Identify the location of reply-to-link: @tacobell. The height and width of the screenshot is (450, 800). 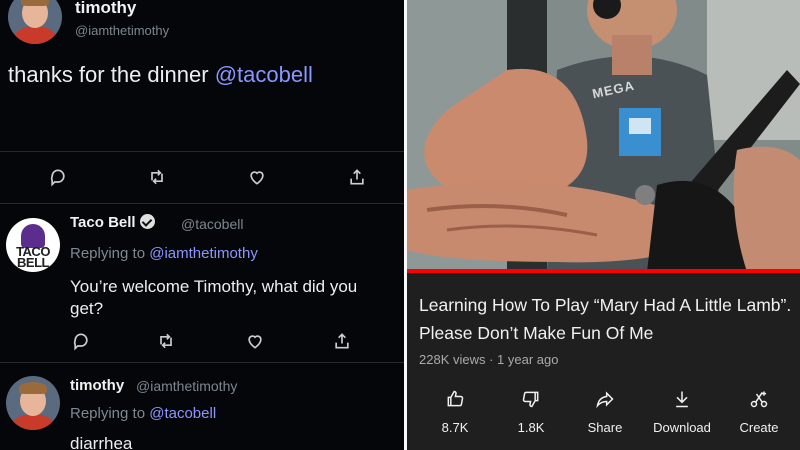
(182, 413).